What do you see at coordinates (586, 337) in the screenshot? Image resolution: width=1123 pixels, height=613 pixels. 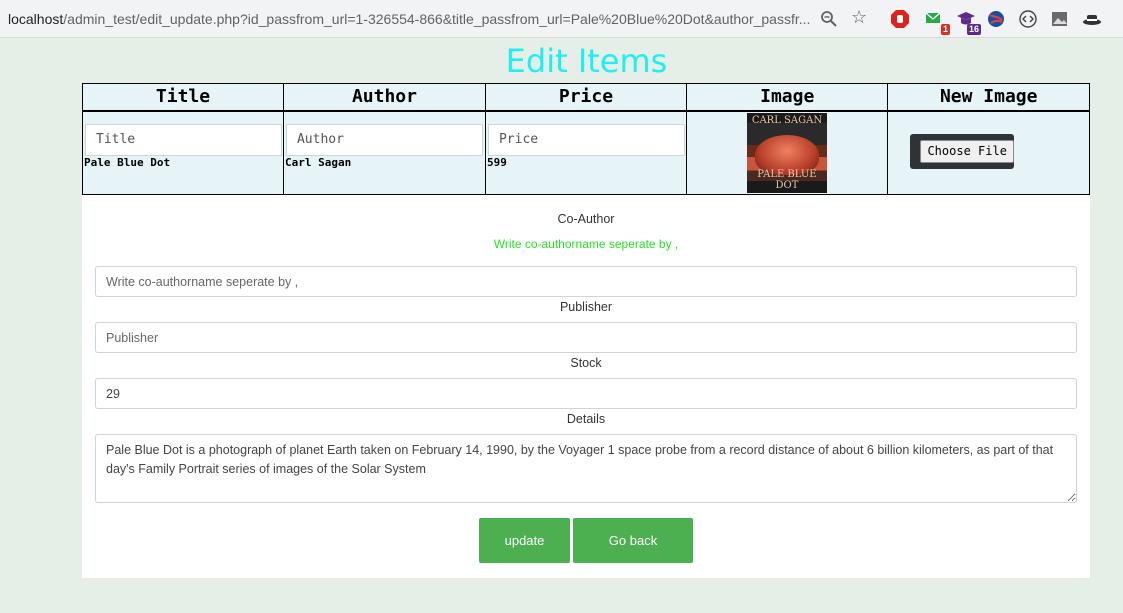 I see `publisher-input` at bounding box center [586, 337].